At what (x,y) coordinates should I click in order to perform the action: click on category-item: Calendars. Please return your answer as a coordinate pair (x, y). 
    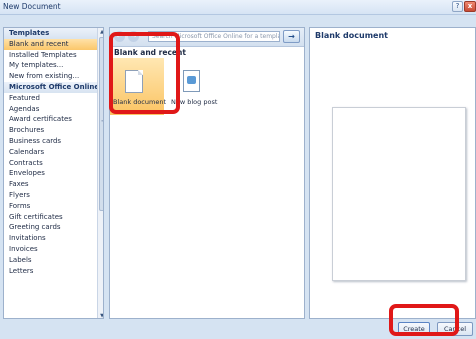
    Looking at the image, I should click on (53, 152).